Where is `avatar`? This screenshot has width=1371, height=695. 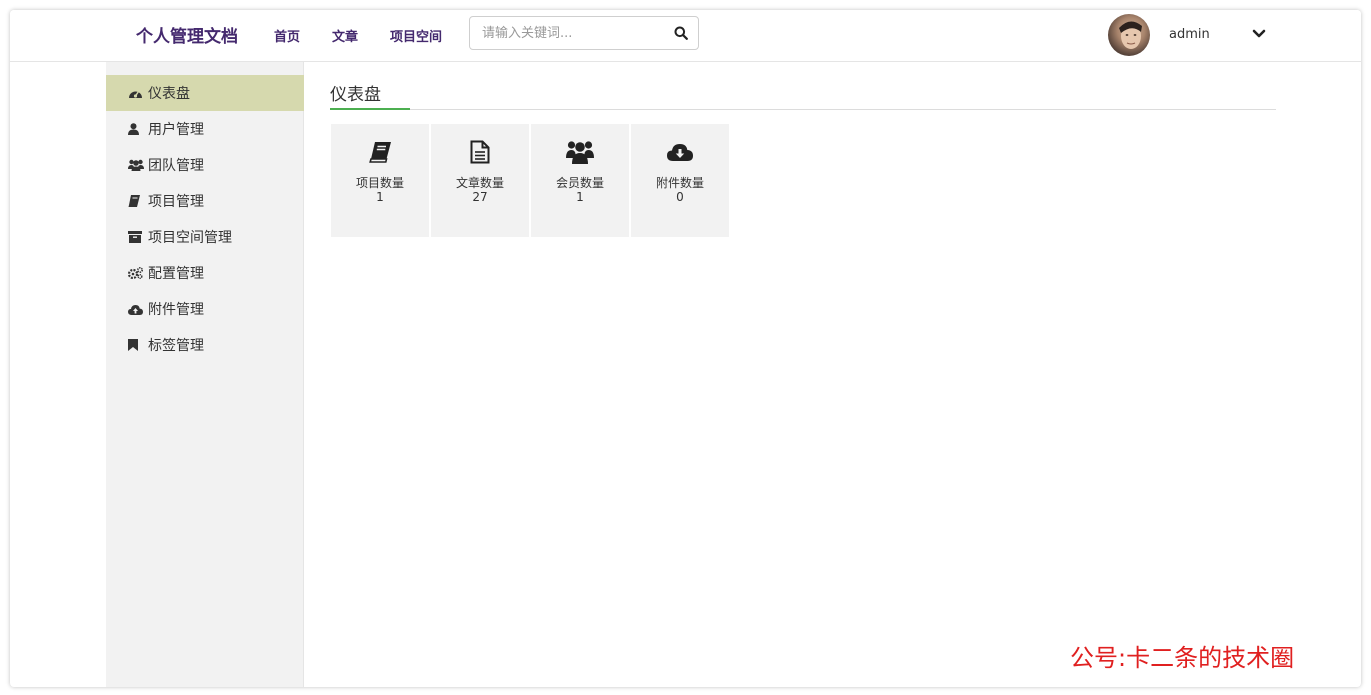
avatar is located at coordinates (1129, 35).